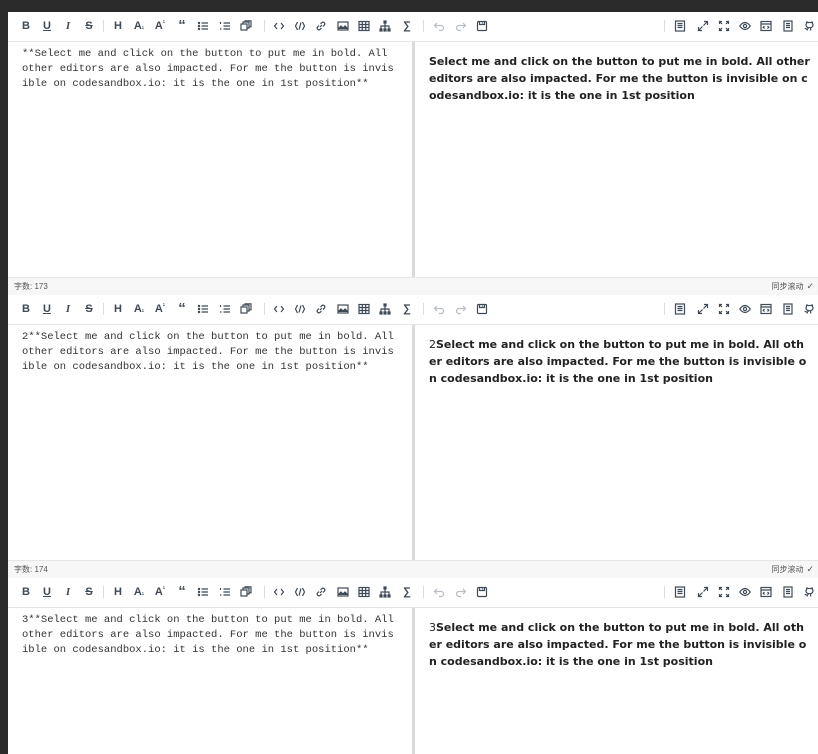 Image resolution: width=818 pixels, height=754 pixels. I want to click on catalog-icon, so click(788, 309).